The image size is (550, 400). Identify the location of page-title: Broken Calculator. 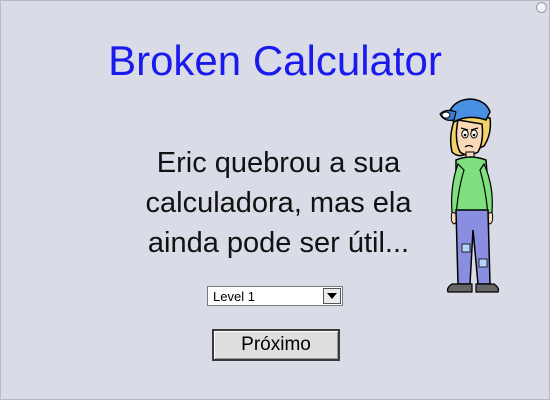
(275, 60).